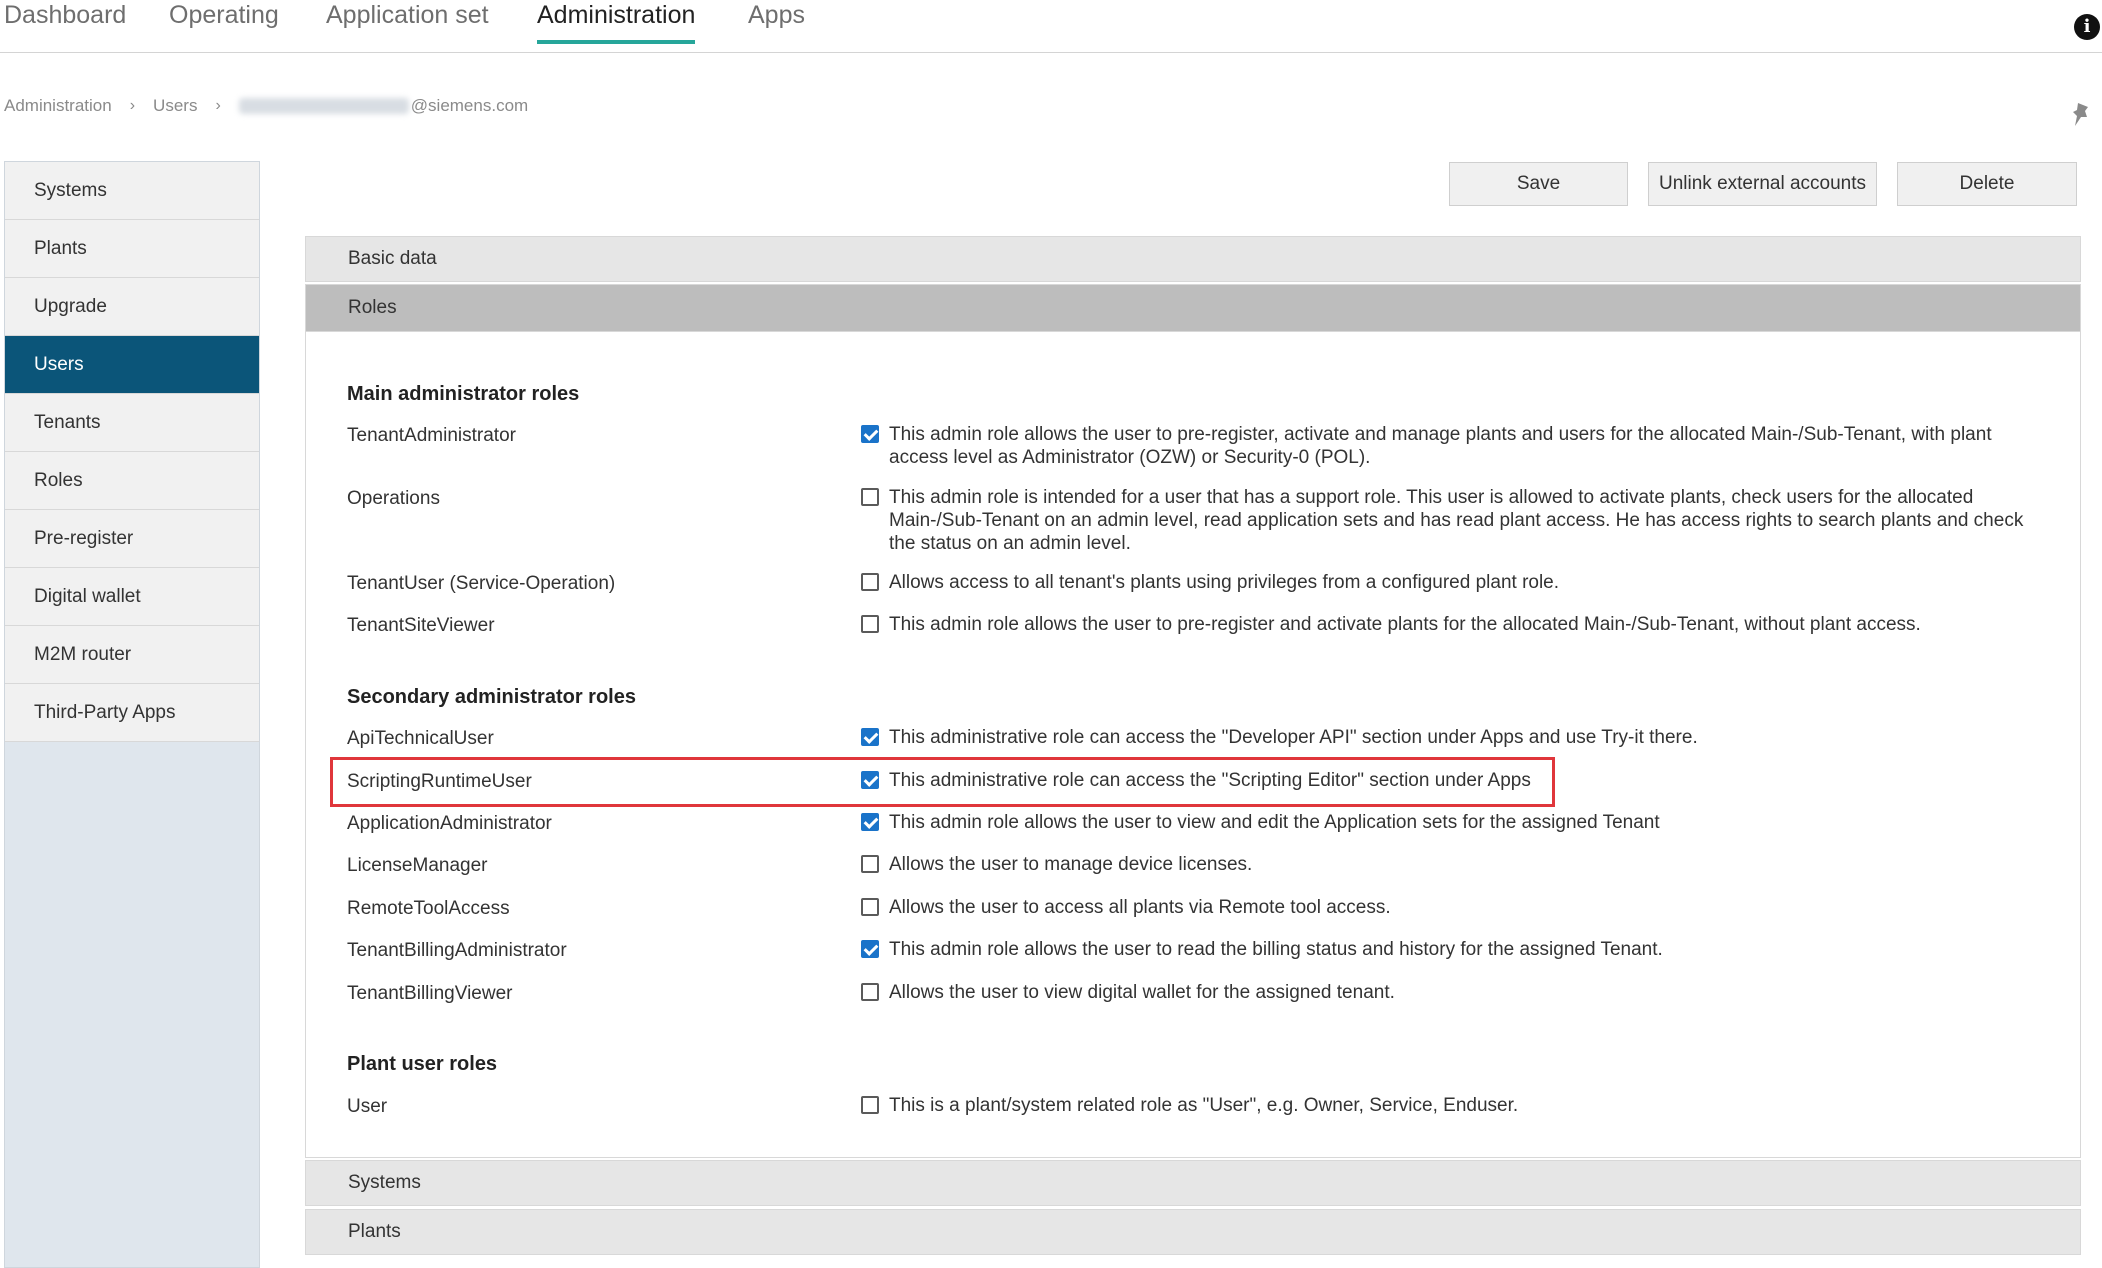 The image size is (2102, 1268). I want to click on role-name: TenantBillingViewer, so click(430, 993).